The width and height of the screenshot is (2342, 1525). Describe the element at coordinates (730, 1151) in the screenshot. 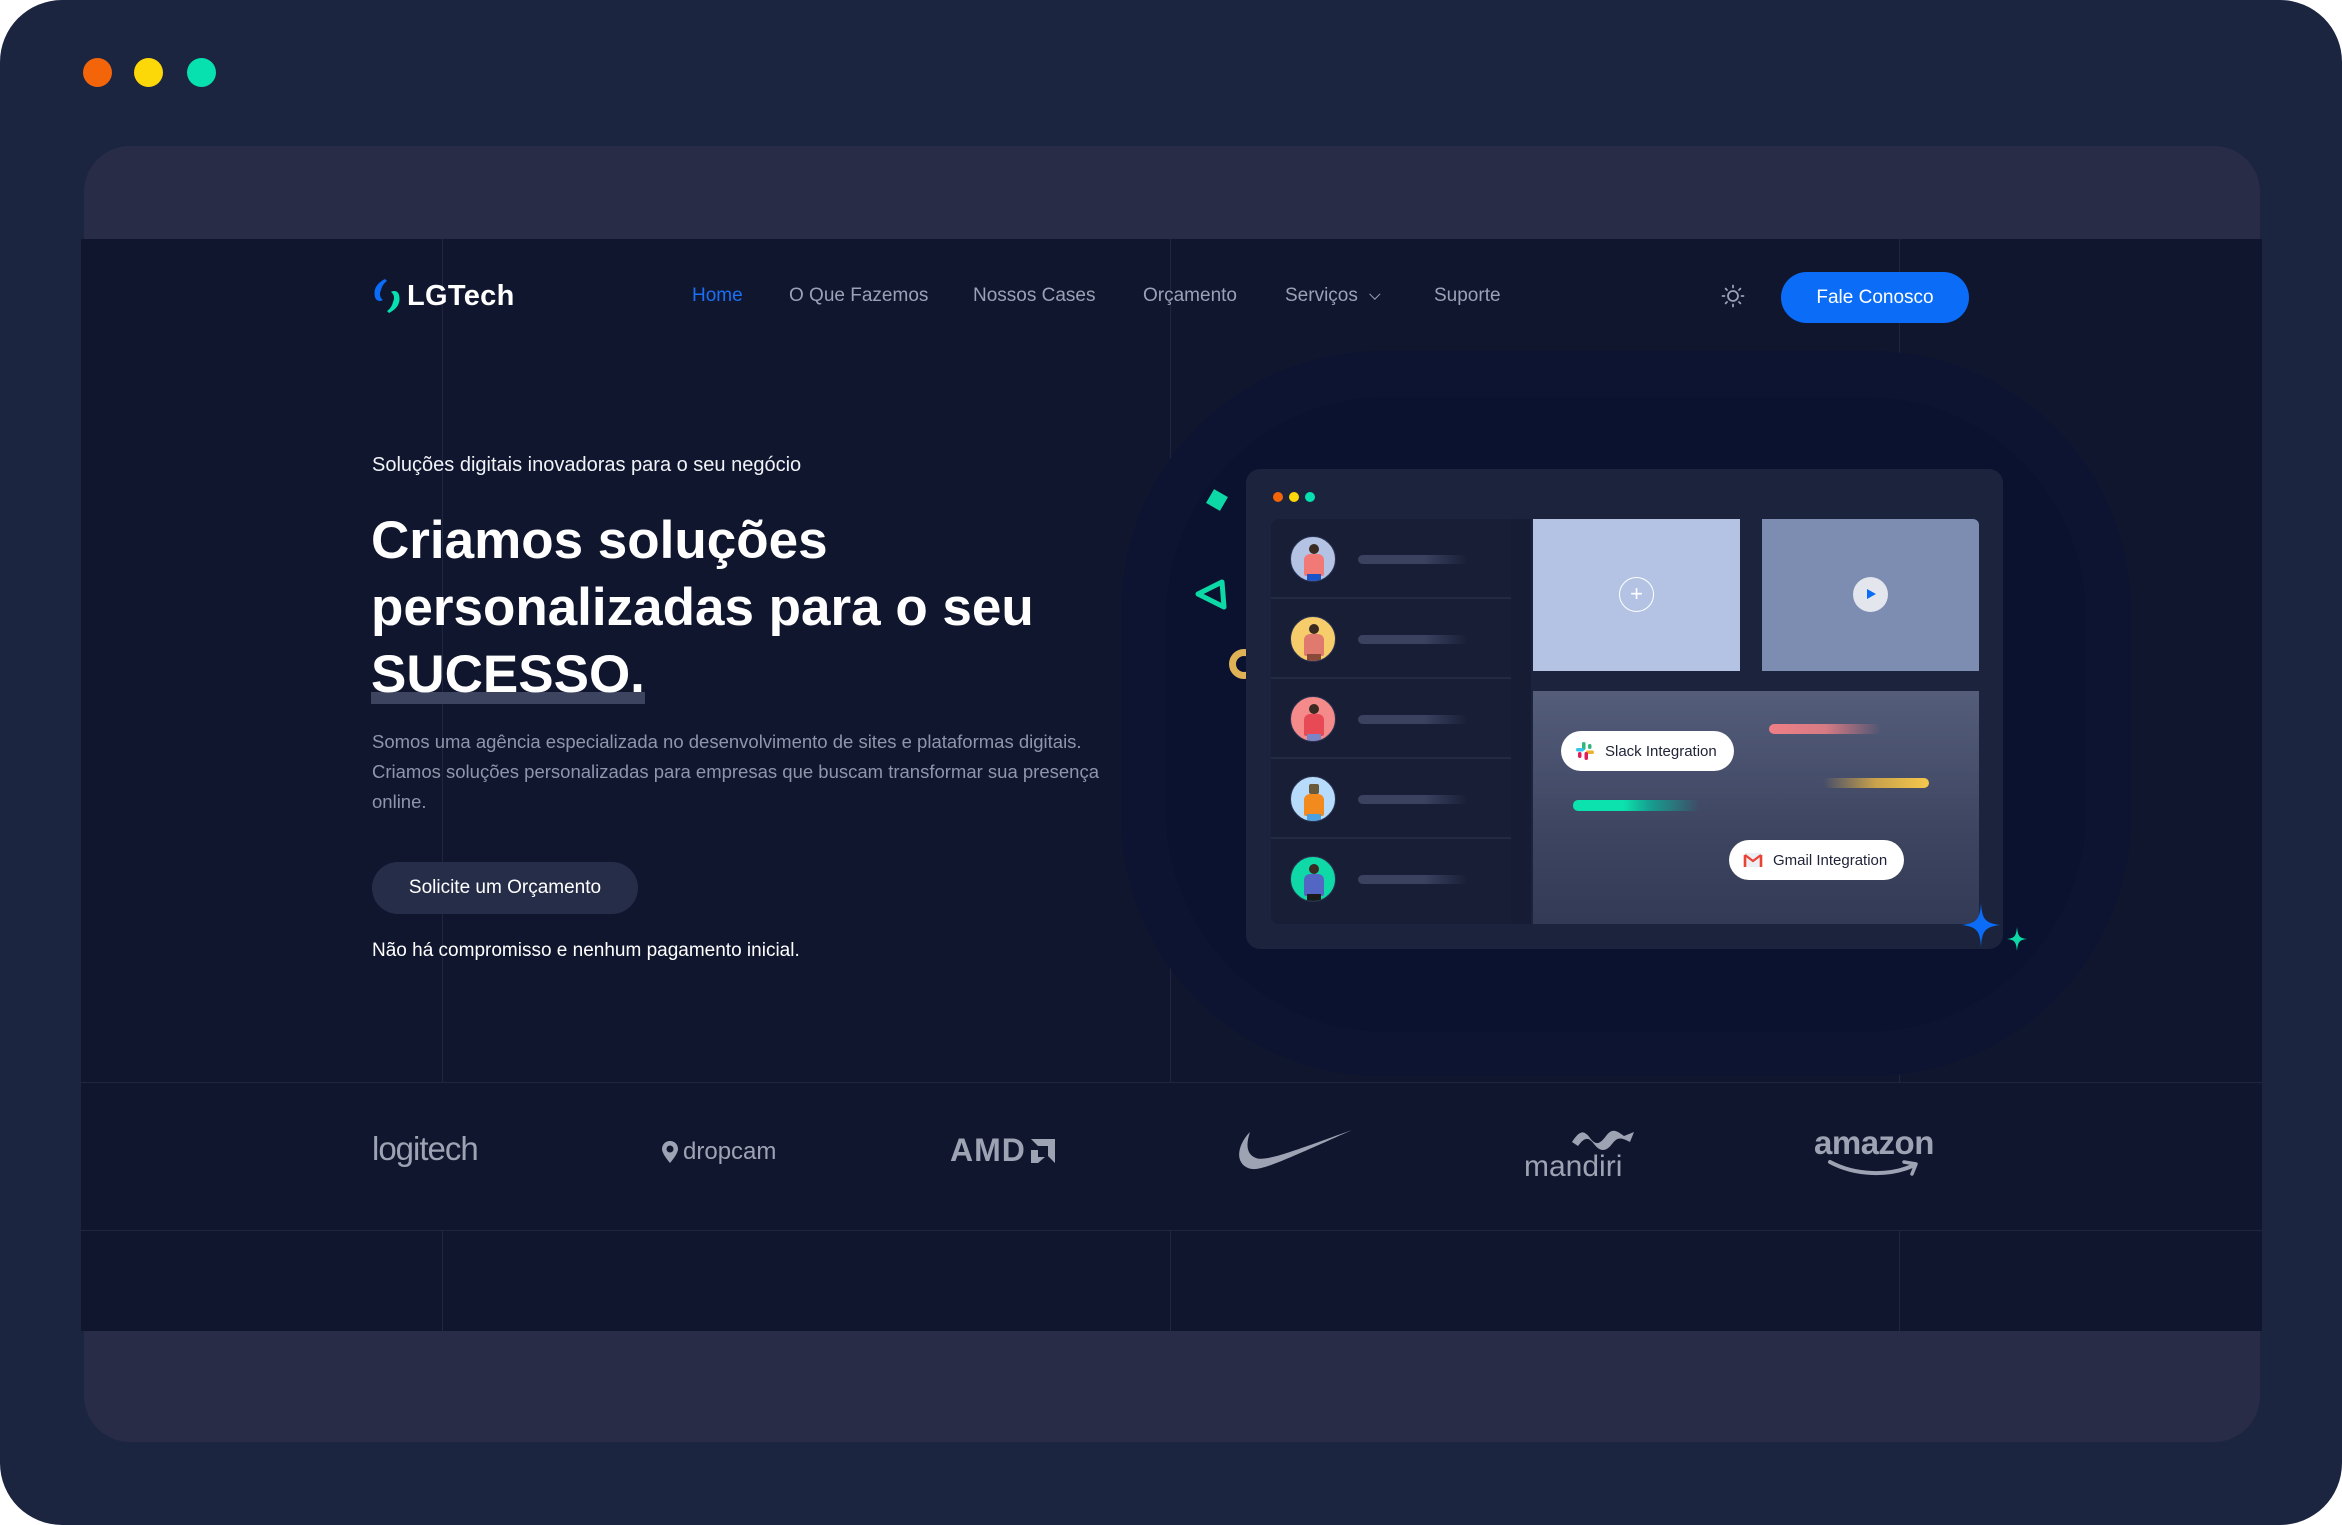

I see `dropcam-logo-text: dropcam` at that location.